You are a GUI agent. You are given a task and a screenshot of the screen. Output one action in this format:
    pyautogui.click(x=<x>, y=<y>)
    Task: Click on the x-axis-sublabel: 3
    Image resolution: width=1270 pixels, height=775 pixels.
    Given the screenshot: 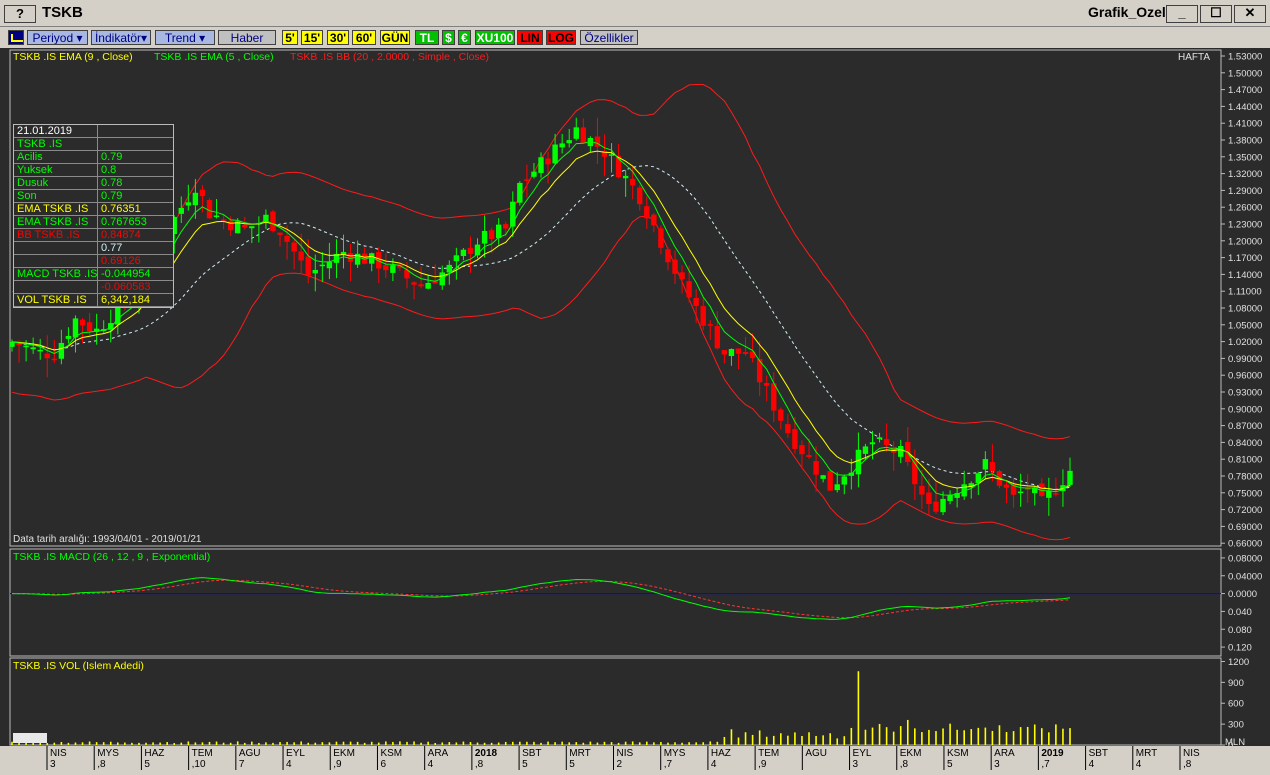 What is the action you would take?
    pyautogui.click(x=997, y=764)
    